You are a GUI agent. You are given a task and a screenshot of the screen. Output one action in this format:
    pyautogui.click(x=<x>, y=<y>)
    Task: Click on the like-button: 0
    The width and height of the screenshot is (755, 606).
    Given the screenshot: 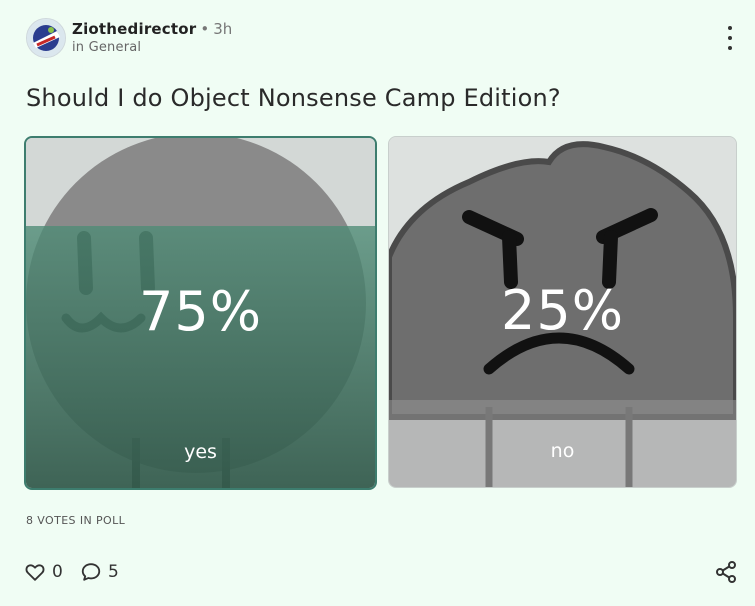 What is the action you would take?
    pyautogui.click(x=43, y=572)
    